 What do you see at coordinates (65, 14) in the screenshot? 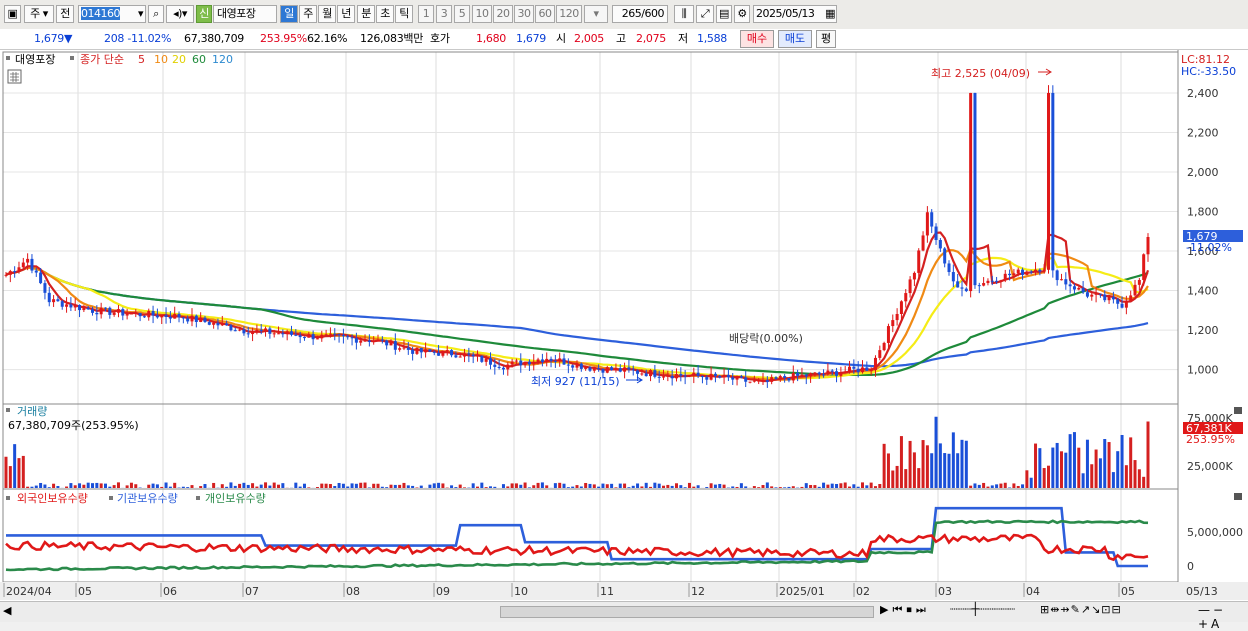
I see `scope-select: 전` at bounding box center [65, 14].